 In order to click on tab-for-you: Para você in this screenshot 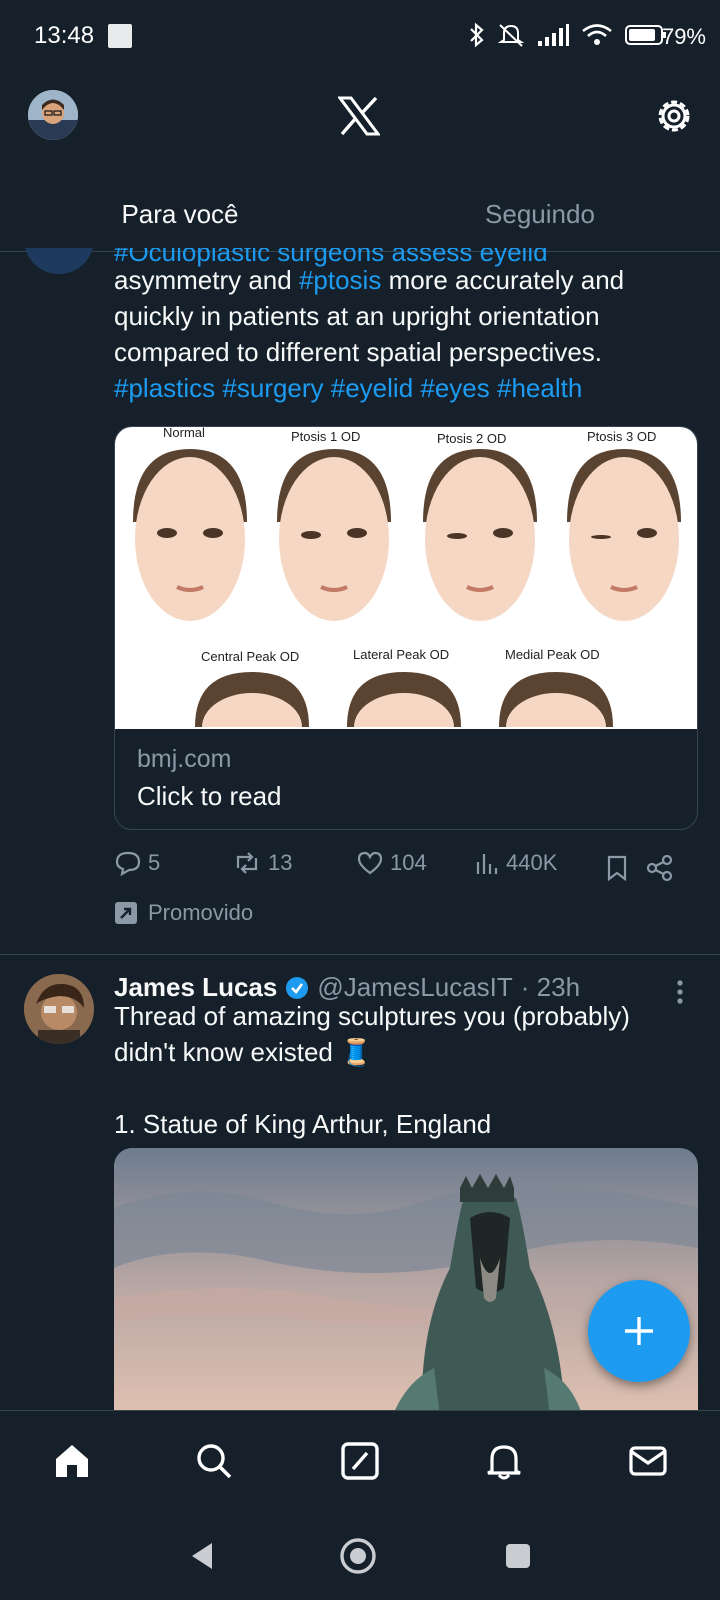, I will do `click(180, 214)`.